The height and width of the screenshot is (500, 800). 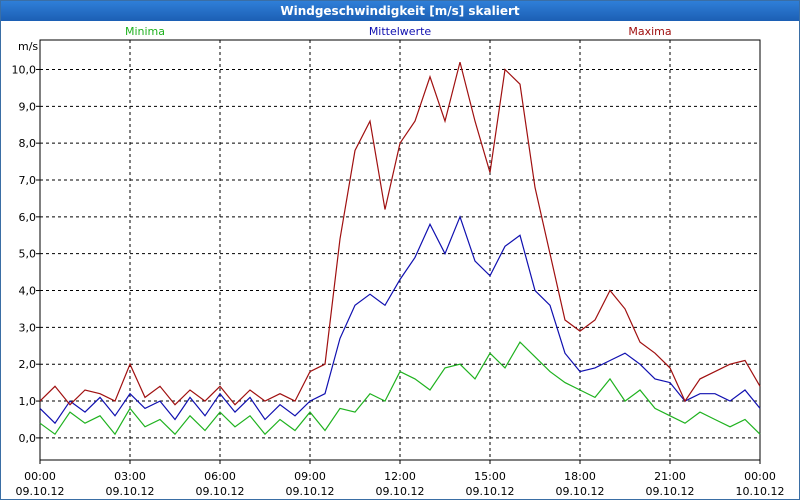 What do you see at coordinates (28, 217) in the screenshot?
I see `y-tick-label: 6,0` at bounding box center [28, 217].